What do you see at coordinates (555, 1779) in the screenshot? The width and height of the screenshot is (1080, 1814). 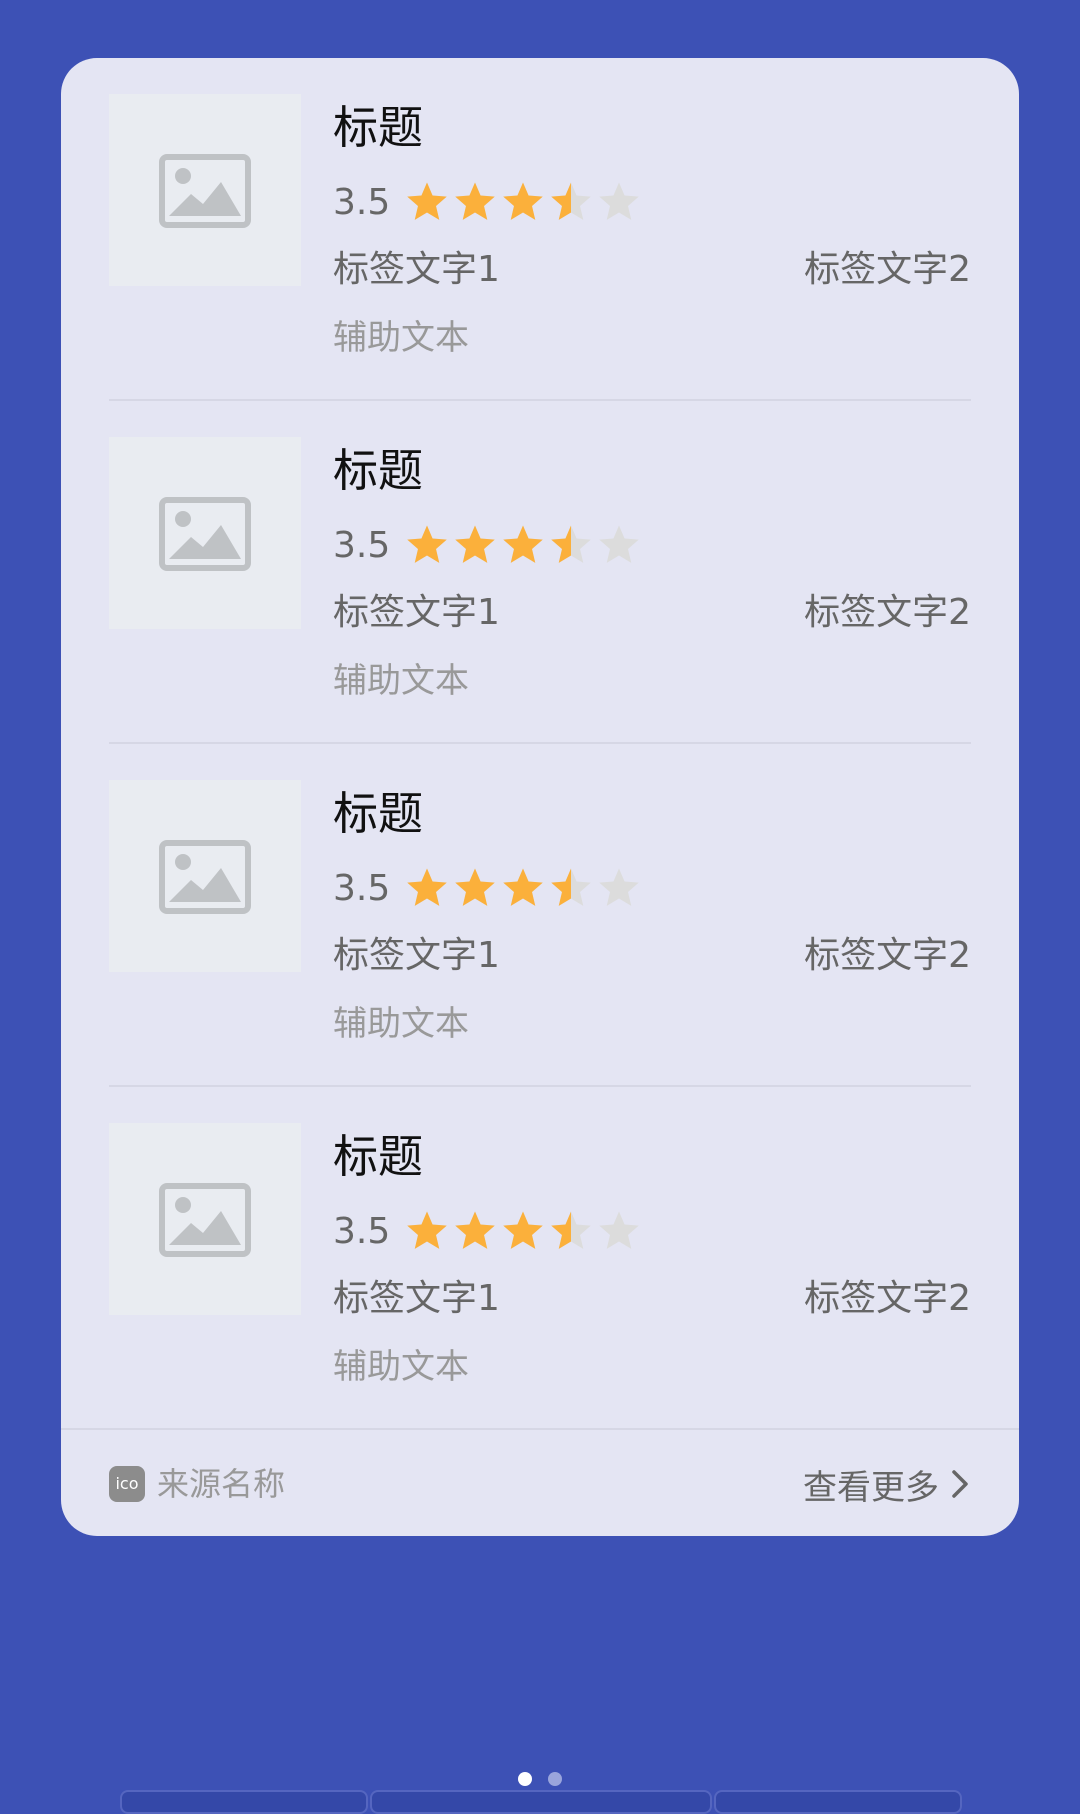 I see `page-dot` at bounding box center [555, 1779].